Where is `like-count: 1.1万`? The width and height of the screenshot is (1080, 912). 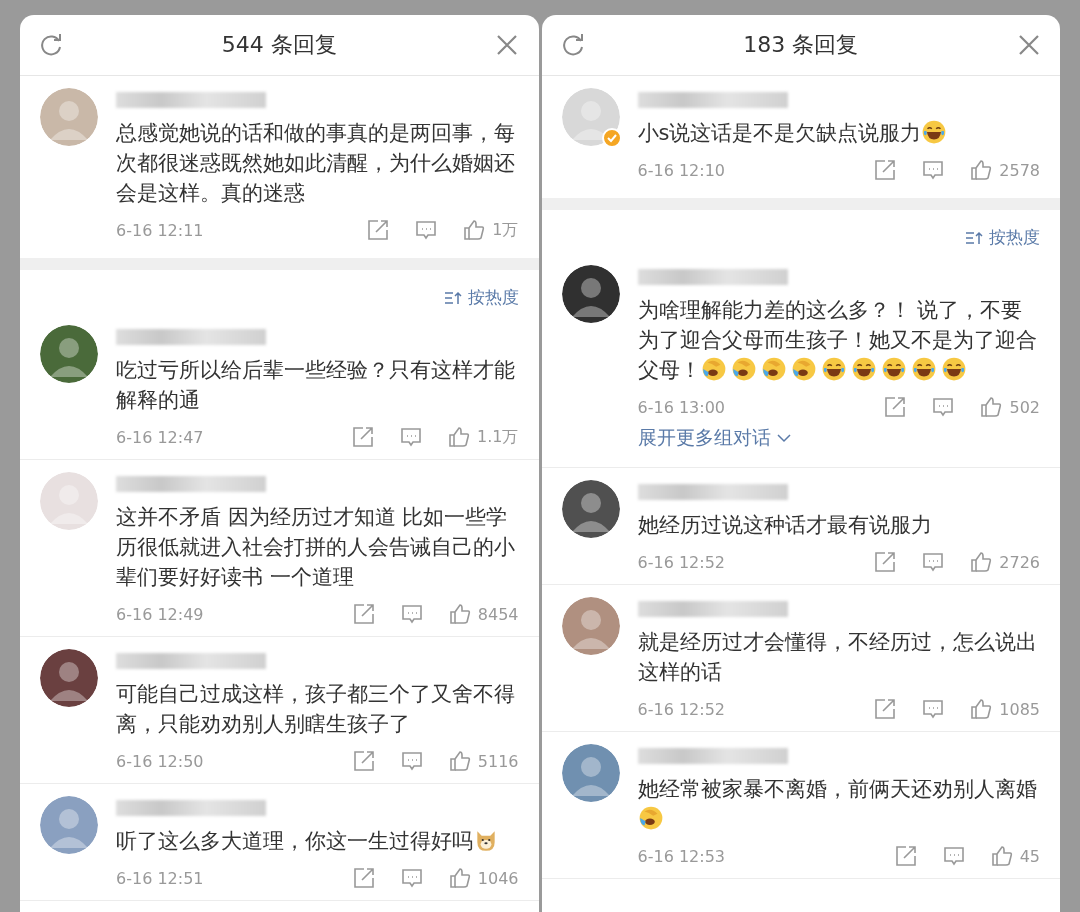
like-count: 1.1万 is located at coordinates (498, 437).